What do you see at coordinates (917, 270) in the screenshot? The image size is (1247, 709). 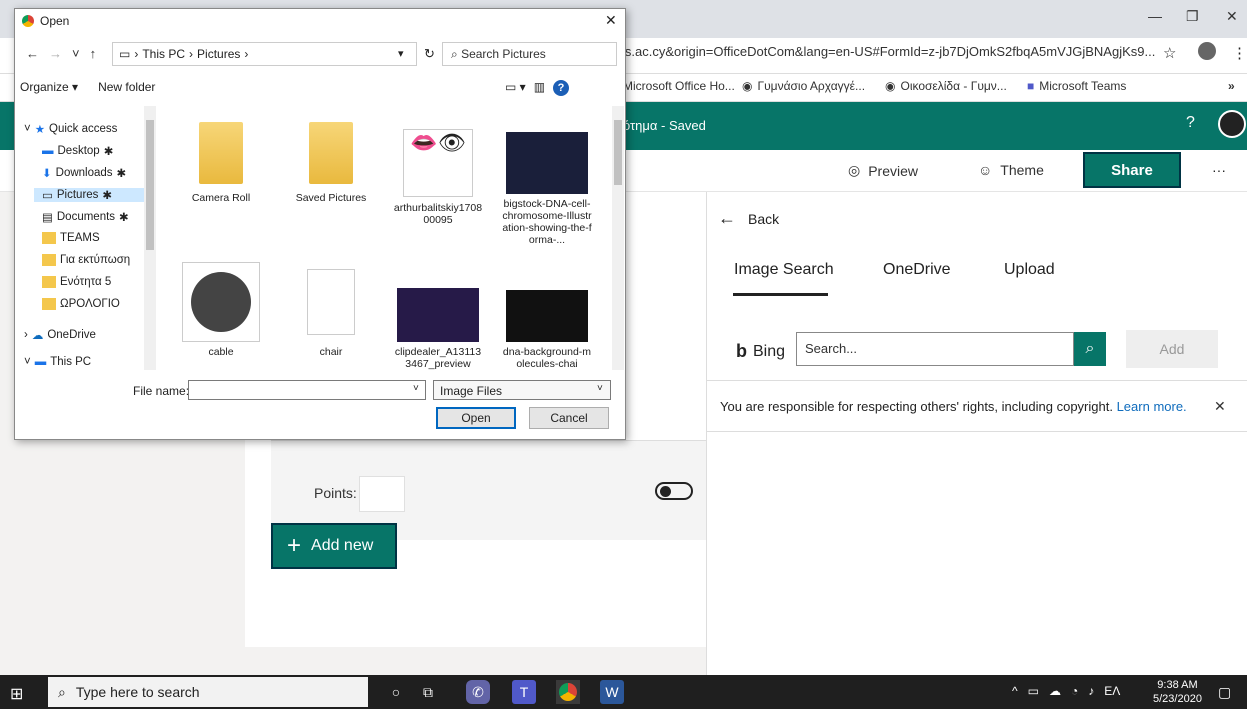 I see `tab-onedrive: OneDrive` at bounding box center [917, 270].